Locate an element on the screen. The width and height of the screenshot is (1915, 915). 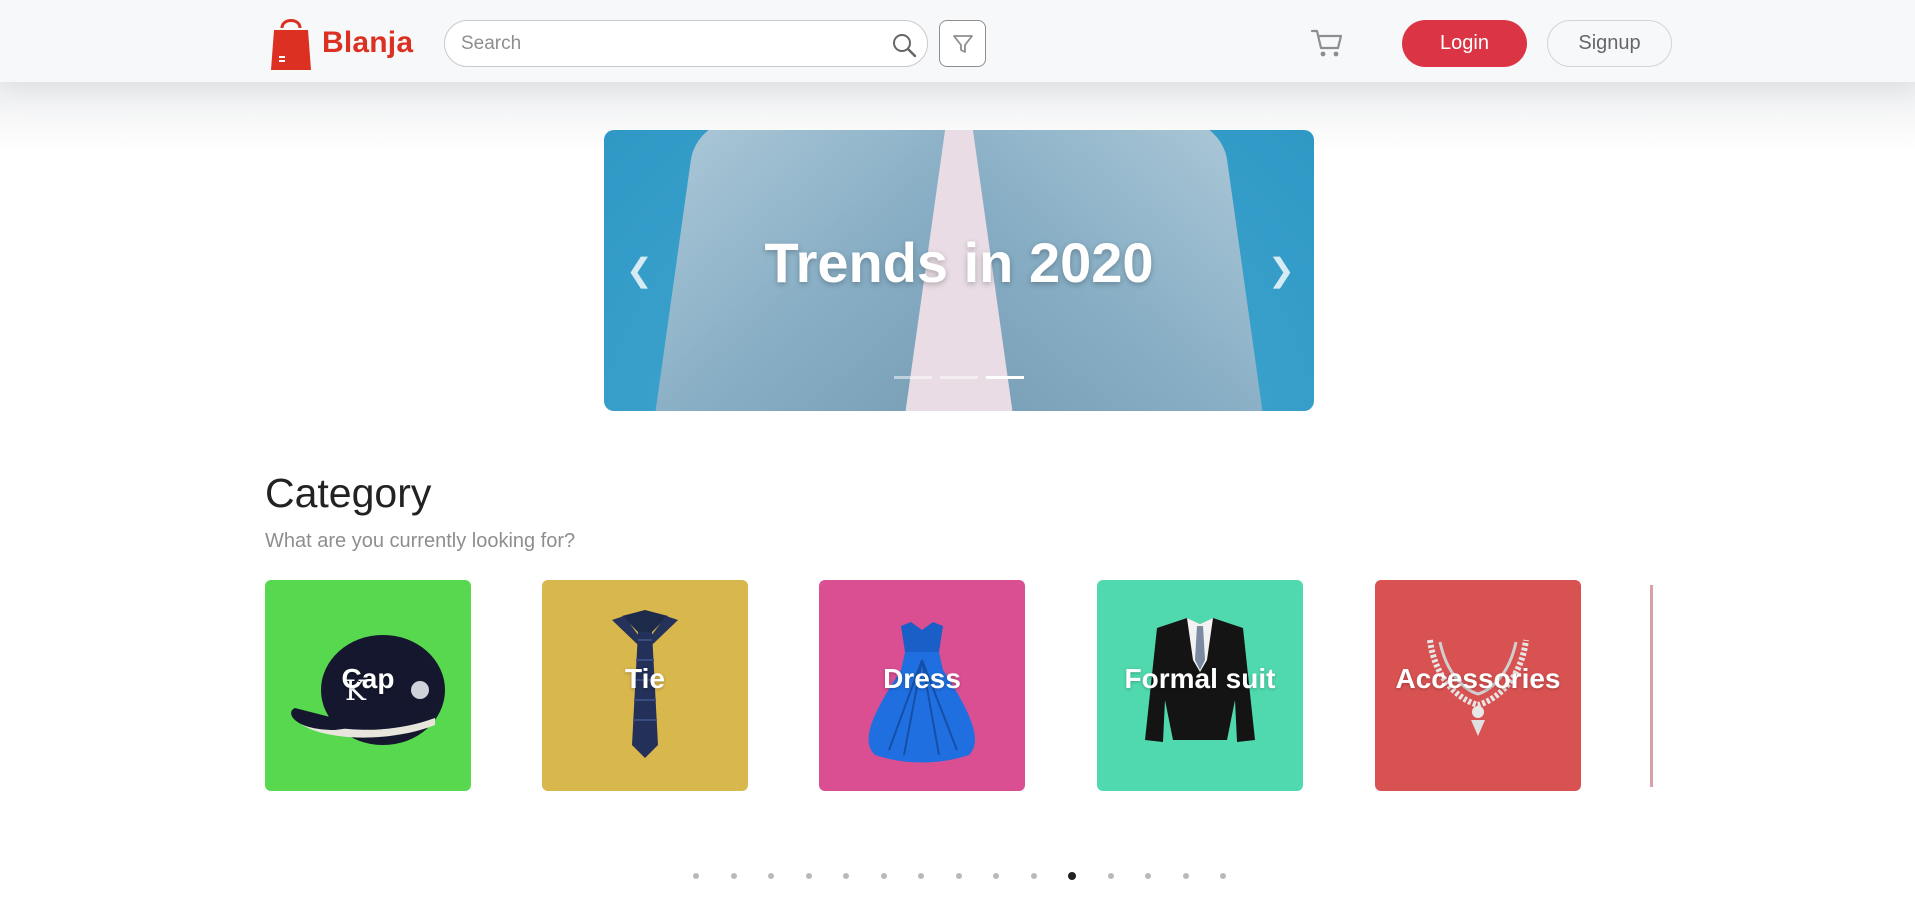
shopping-bag-icon is located at coordinates (291, 44).